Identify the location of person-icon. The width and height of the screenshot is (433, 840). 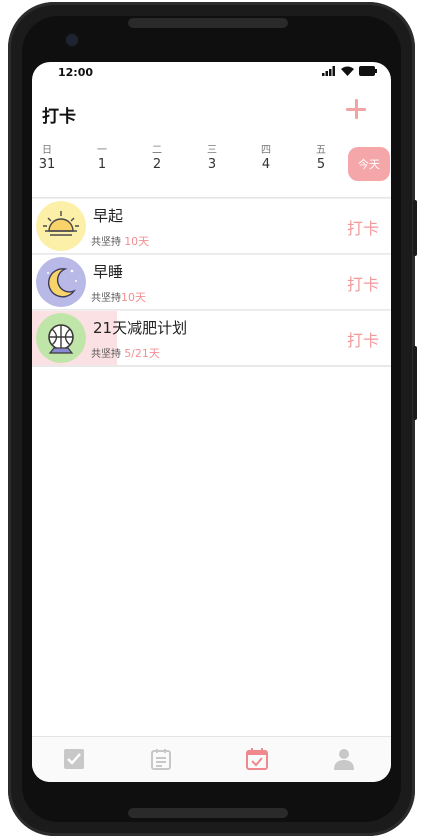
(344, 759).